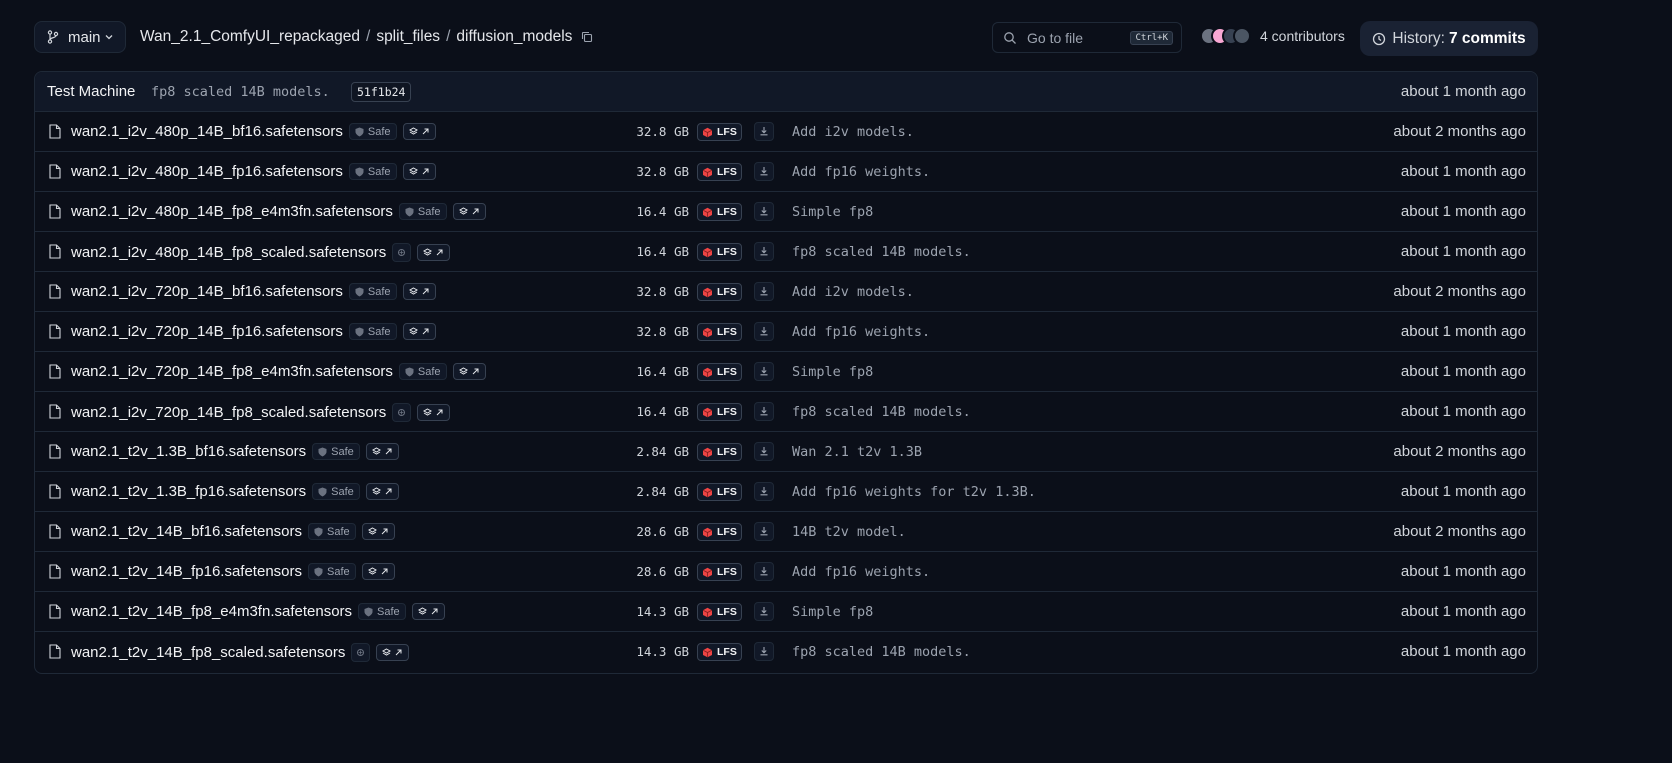 Image resolution: width=1672 pixels, height=763 pixels. What do you see at coordinates (207, 331) in the screenshot?
I see `file-name-link: wan2.1_i2v_720p_14B_fp16.safetensors` at bounding box center [207, 331].